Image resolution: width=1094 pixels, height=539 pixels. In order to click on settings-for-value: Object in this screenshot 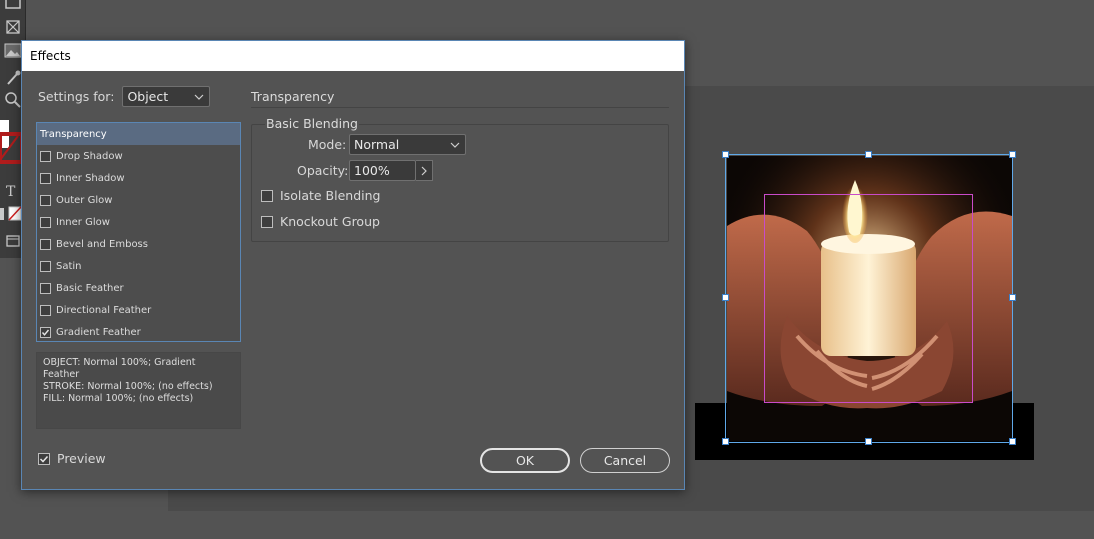, I will do `click(148, 96)`.